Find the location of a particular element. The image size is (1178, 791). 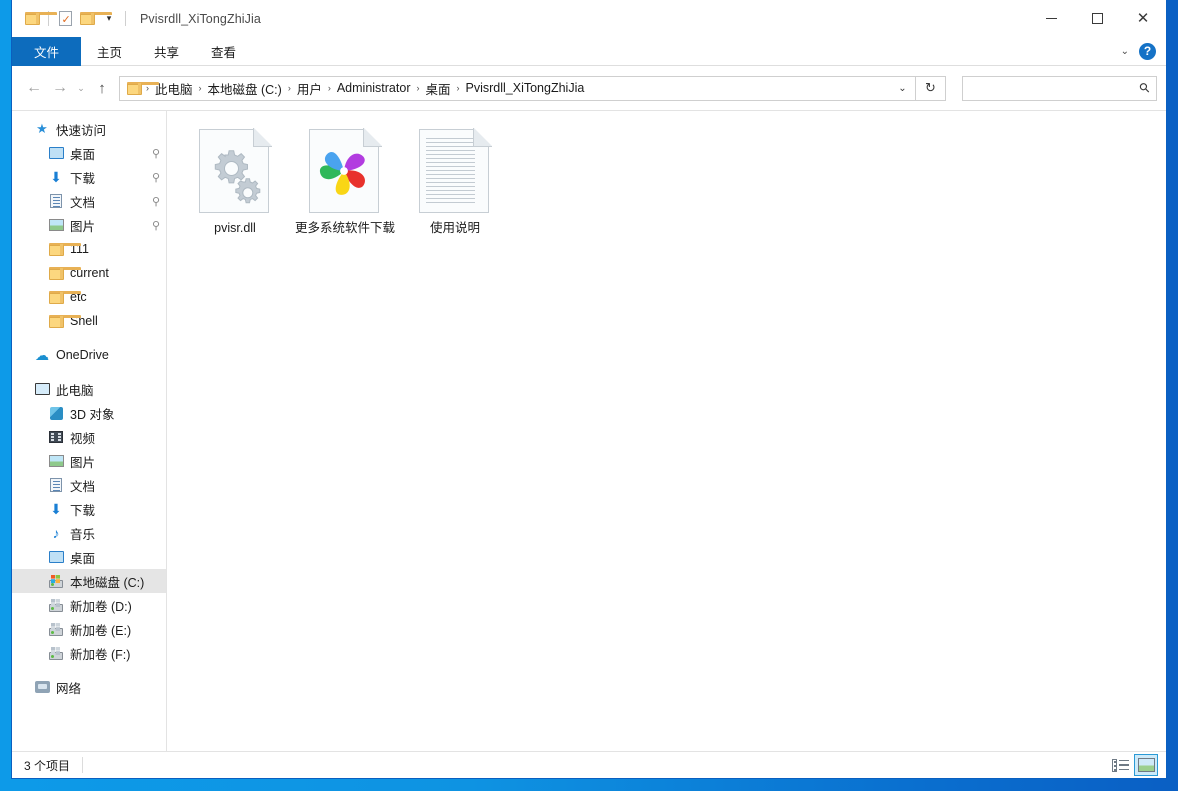

address-dropdown-icon: ⌄ is located at coordinates (902, 88).